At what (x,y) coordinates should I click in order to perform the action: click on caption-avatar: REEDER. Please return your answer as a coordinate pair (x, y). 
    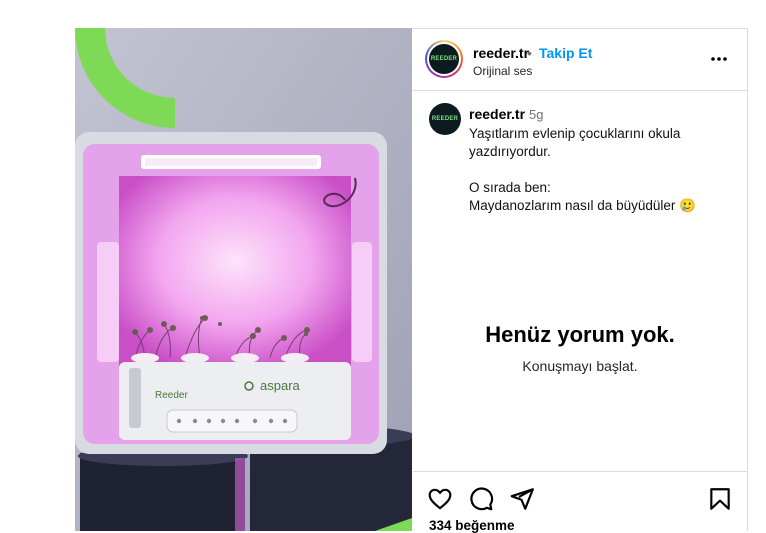
    Looking at the image, I should click on (445, 119).